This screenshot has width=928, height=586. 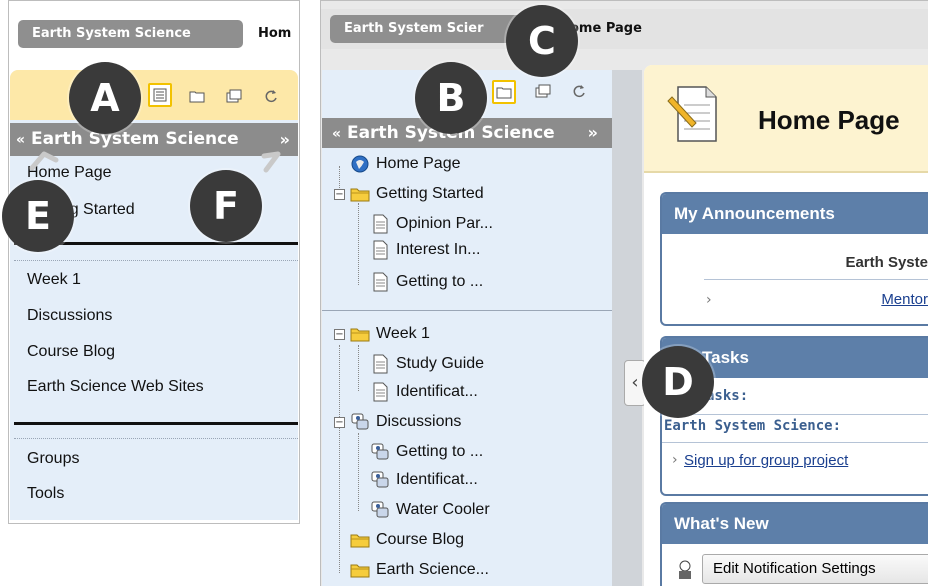 What do you see at coordinates (886, 262) in the screenshot?
I see `announcement-course: Earth Syste` at bounding box center [886, 262].